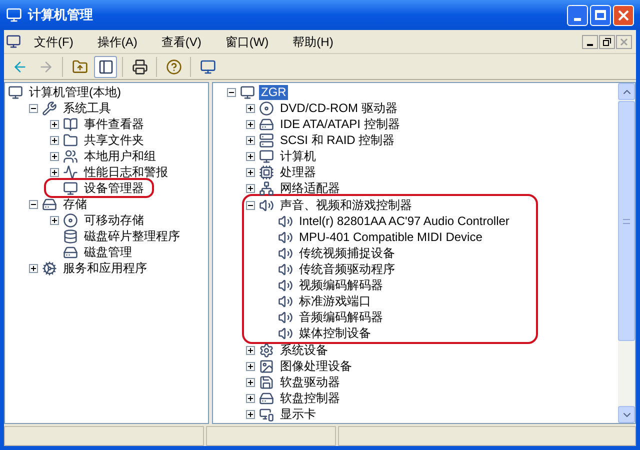 The image size is (640, 450). I want to click on tree-item: 服务和应用程序, so click(105, 268).